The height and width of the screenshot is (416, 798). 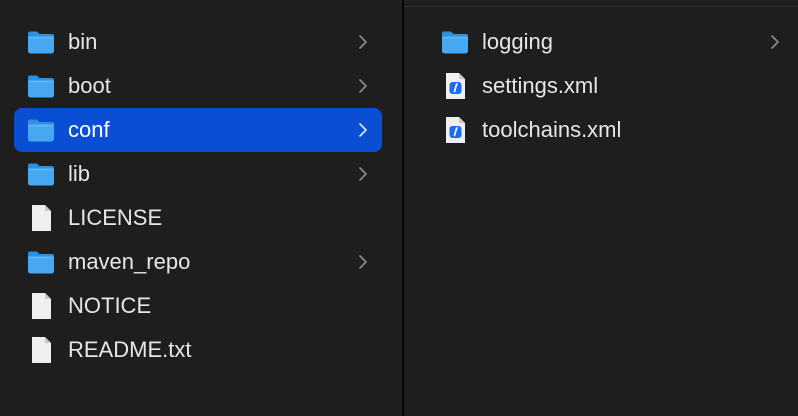 What do you see at coordinates (517, 41) in the screenshot?
I see `list-item-label: logging` at bounding box center [517, 41].